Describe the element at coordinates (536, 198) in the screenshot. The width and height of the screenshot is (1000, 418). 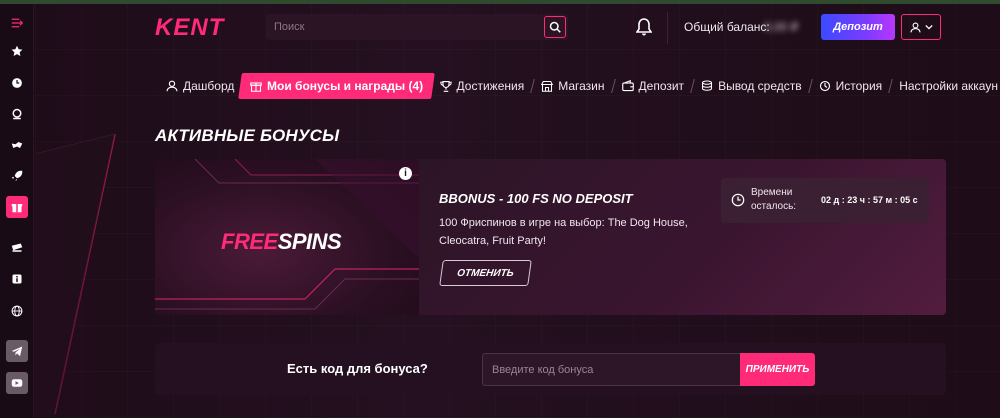
I see `bonus-name: BBONUS - 100 FS NO DEPOSIT` at that location.